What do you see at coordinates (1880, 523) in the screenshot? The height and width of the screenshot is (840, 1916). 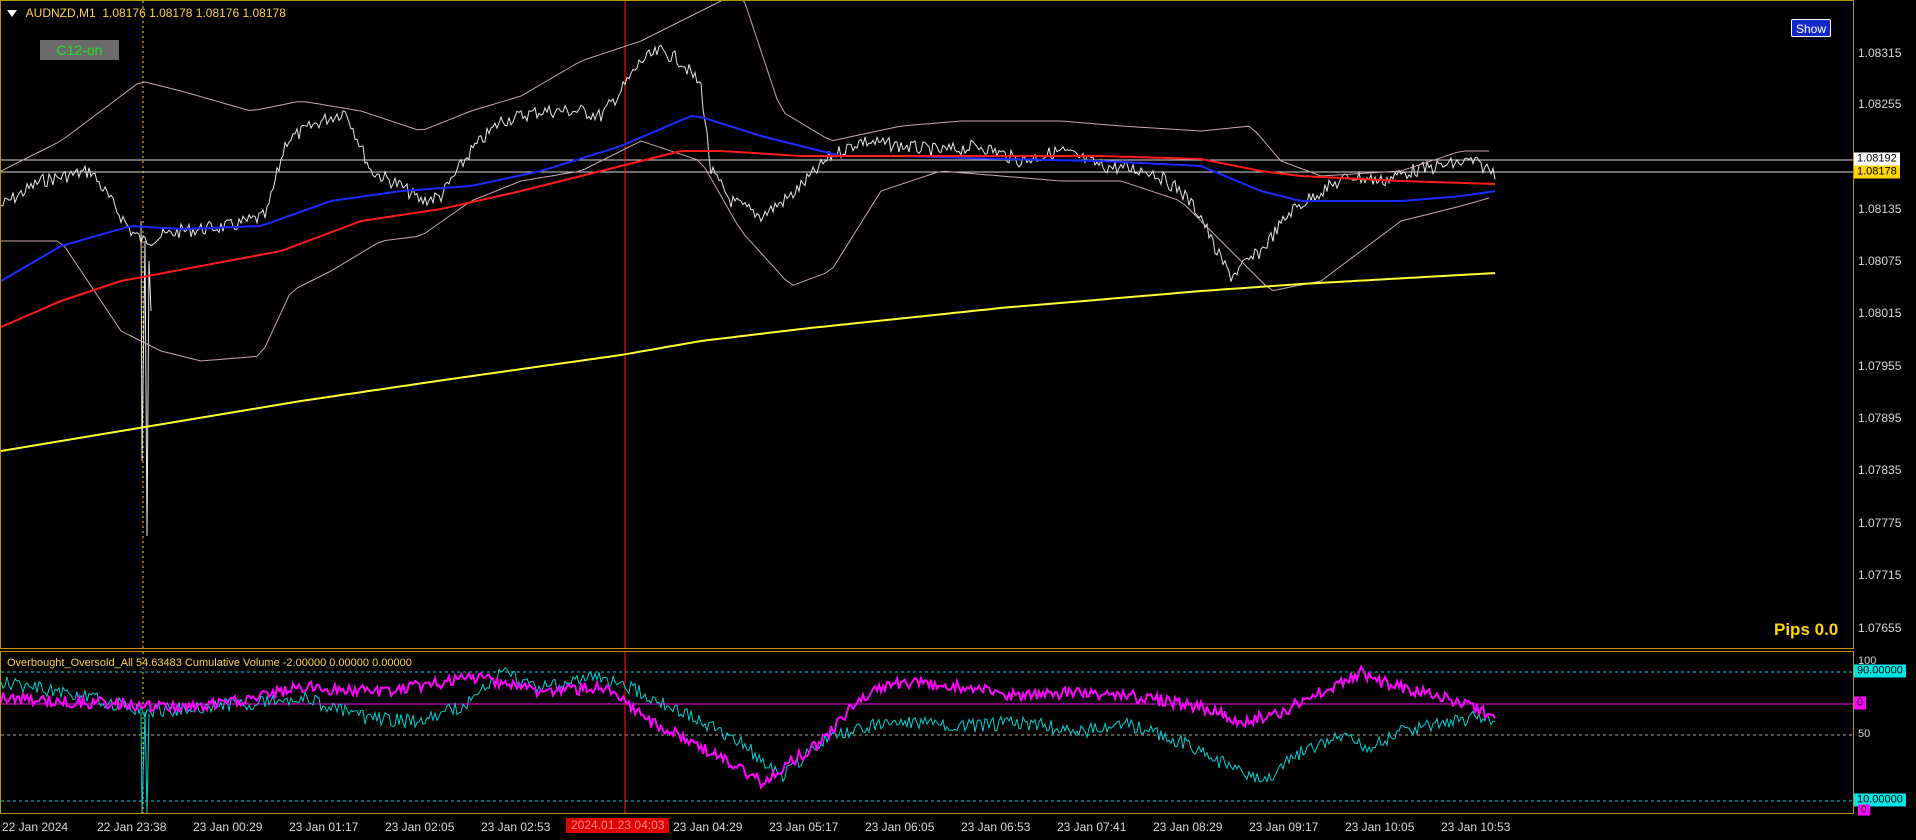 I see `price-tick: 1.07775` at bounding box center [1880, 523].